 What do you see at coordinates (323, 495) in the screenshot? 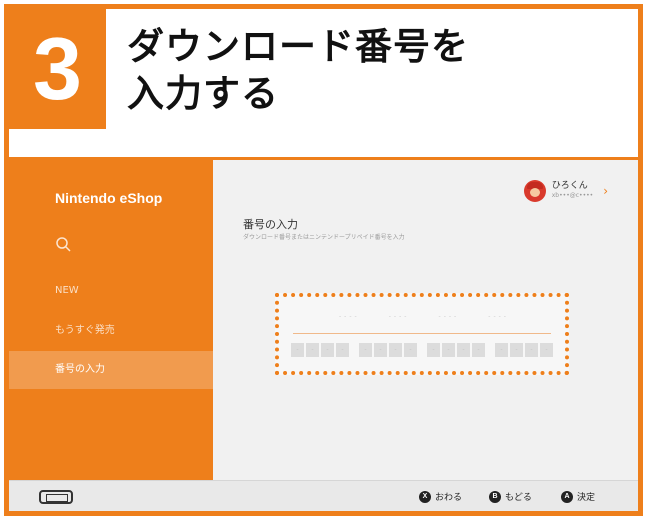
I see `bottom-bar: X おわる B もどる A 決定` at bounding box center [323, 495].